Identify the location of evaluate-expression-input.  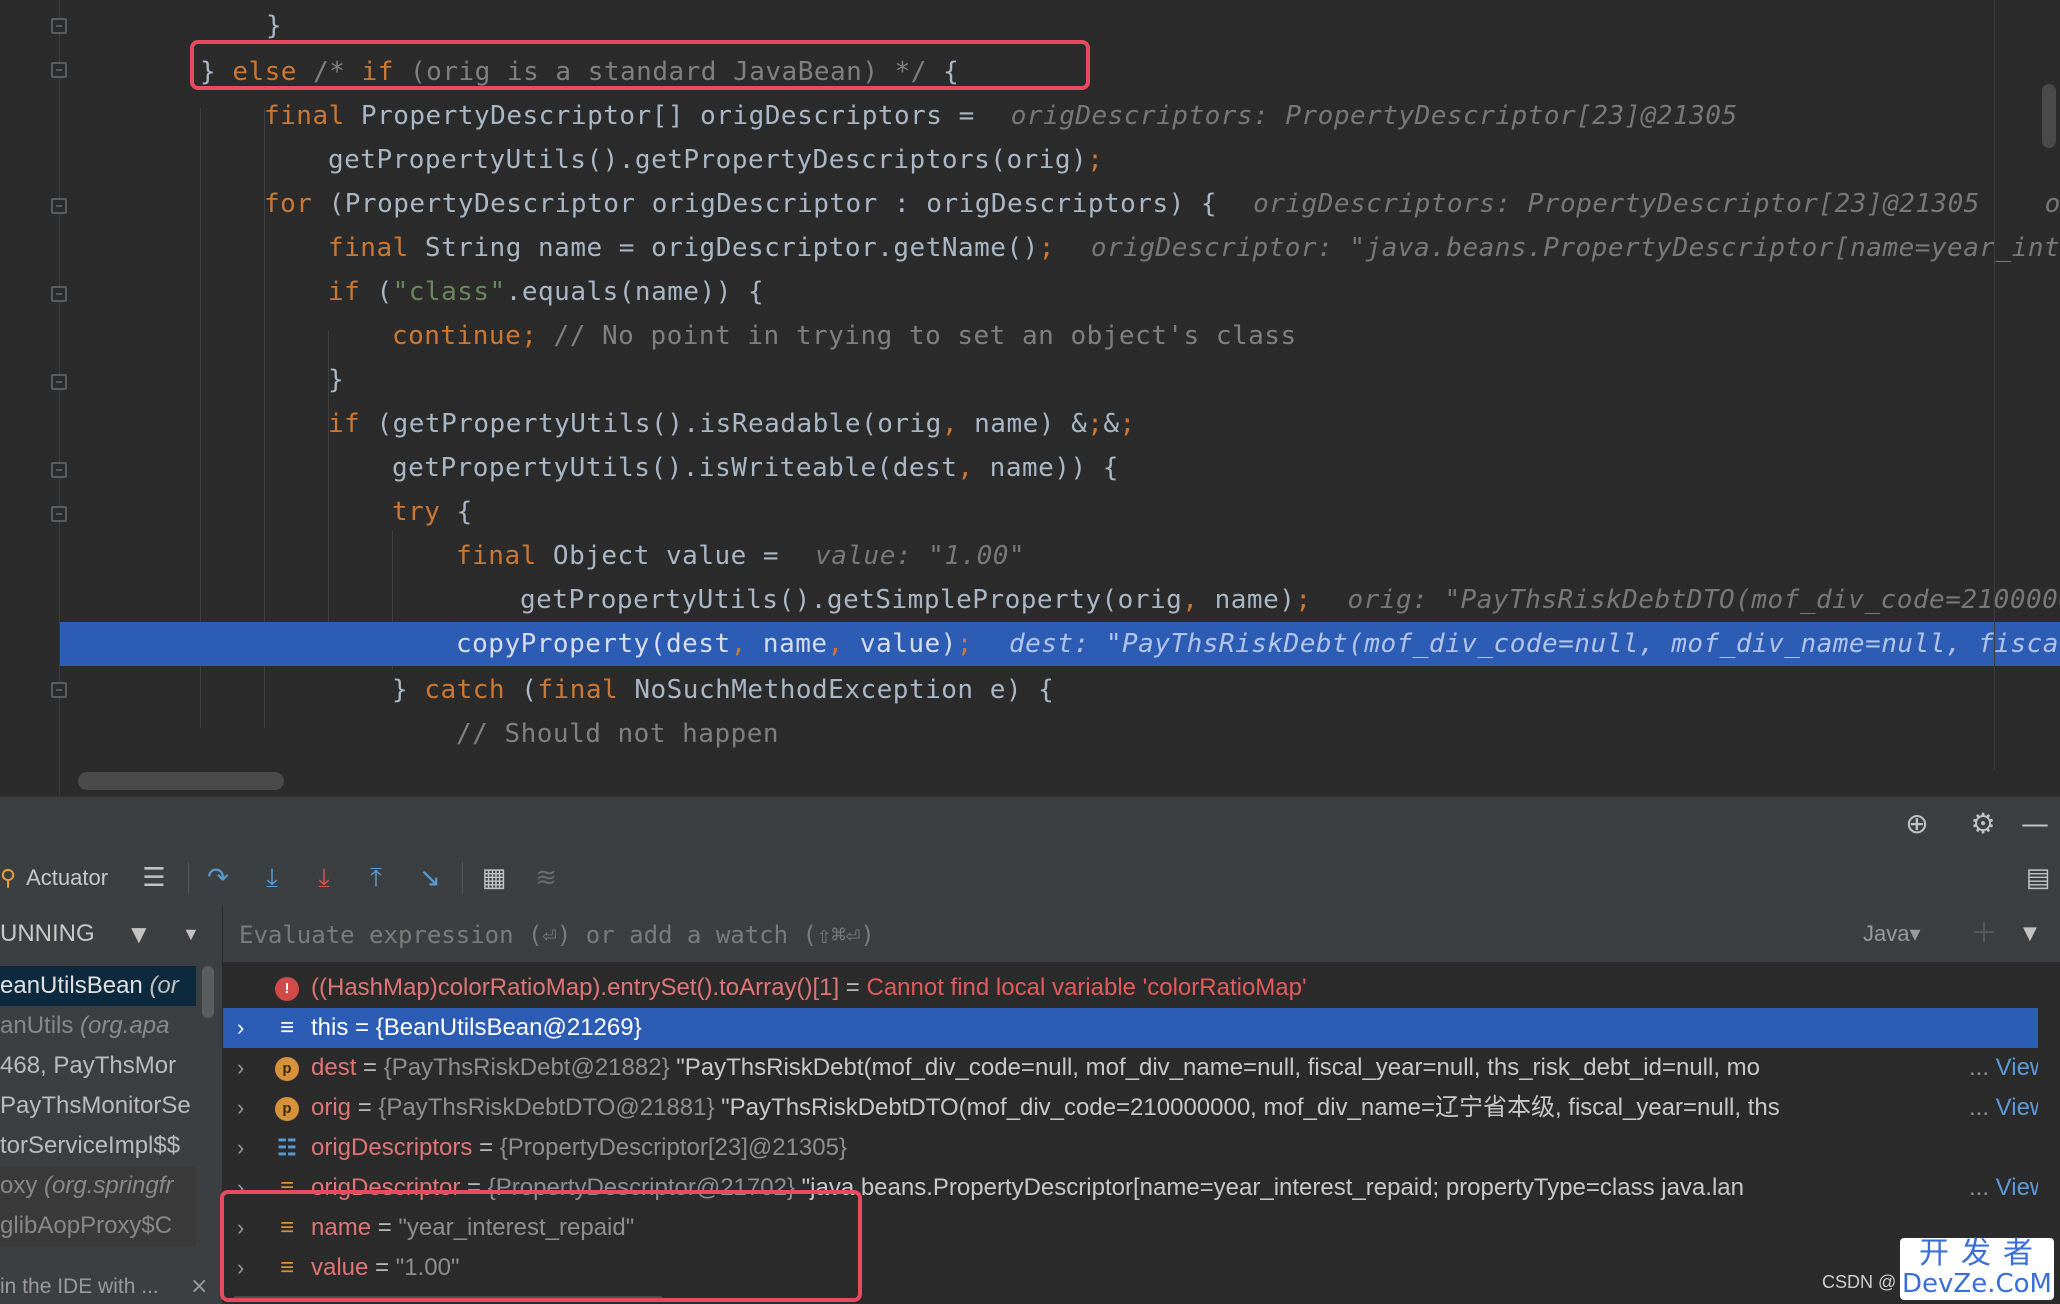
(1039, 935).